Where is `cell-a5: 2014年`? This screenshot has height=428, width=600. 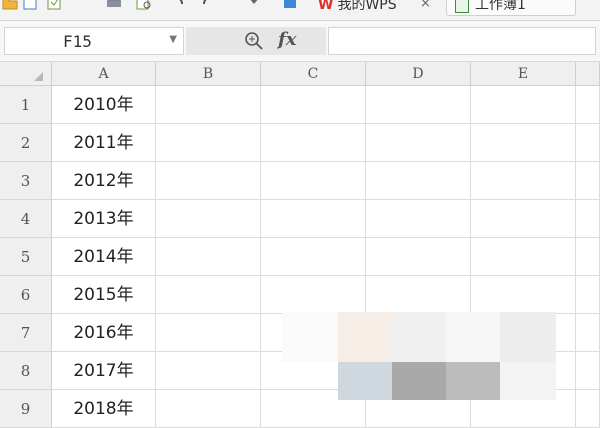 cell-a5: 2014年 is located at coordinates (104, 257).